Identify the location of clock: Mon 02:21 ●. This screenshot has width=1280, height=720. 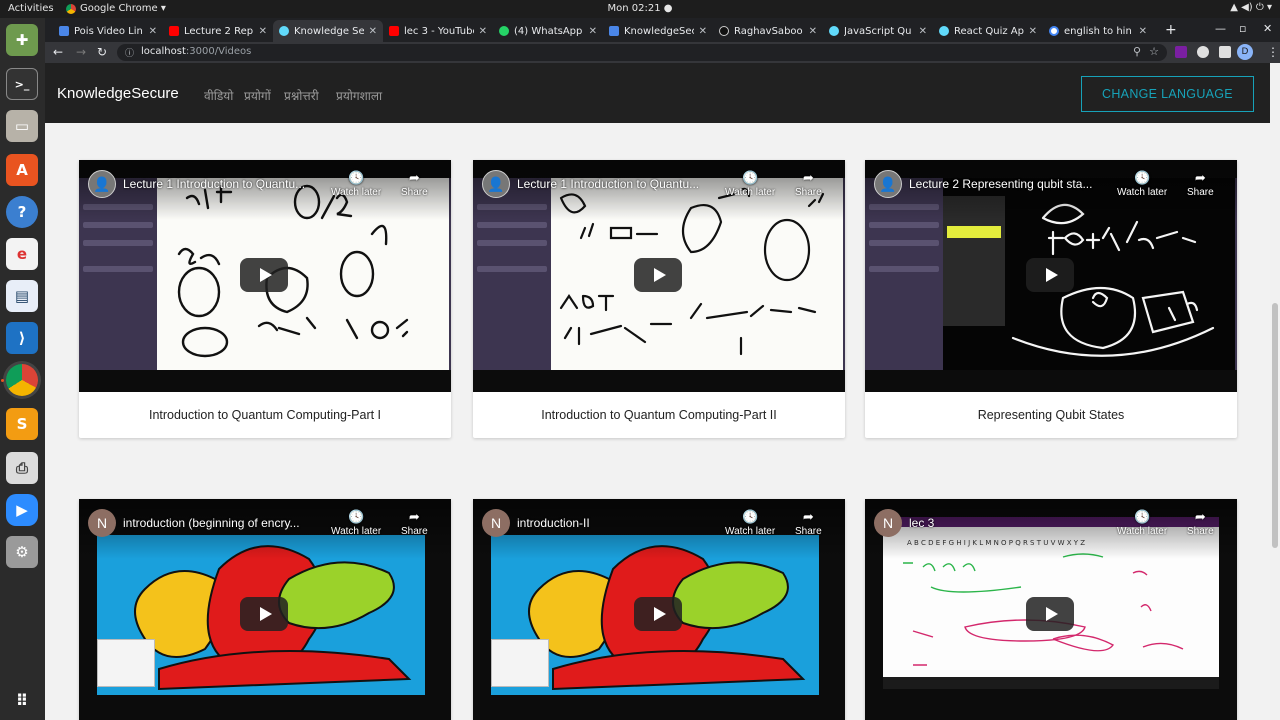
(640, 8).